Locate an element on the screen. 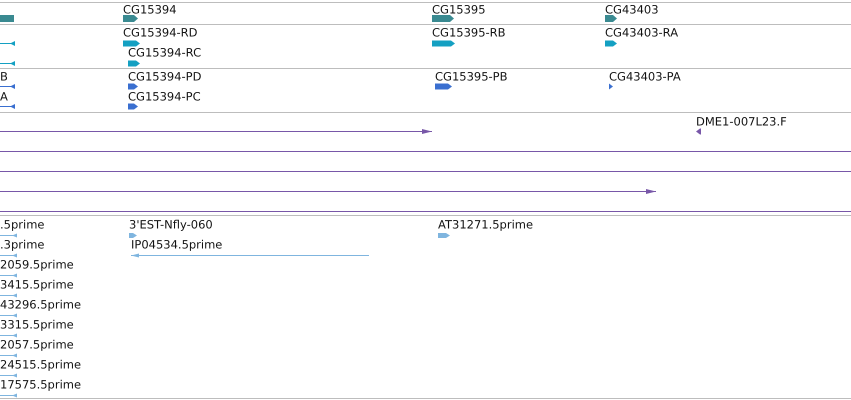 This screenshot has height=400, width=851. feature-label: CG43403-RA is located at coordinates (641, 33).